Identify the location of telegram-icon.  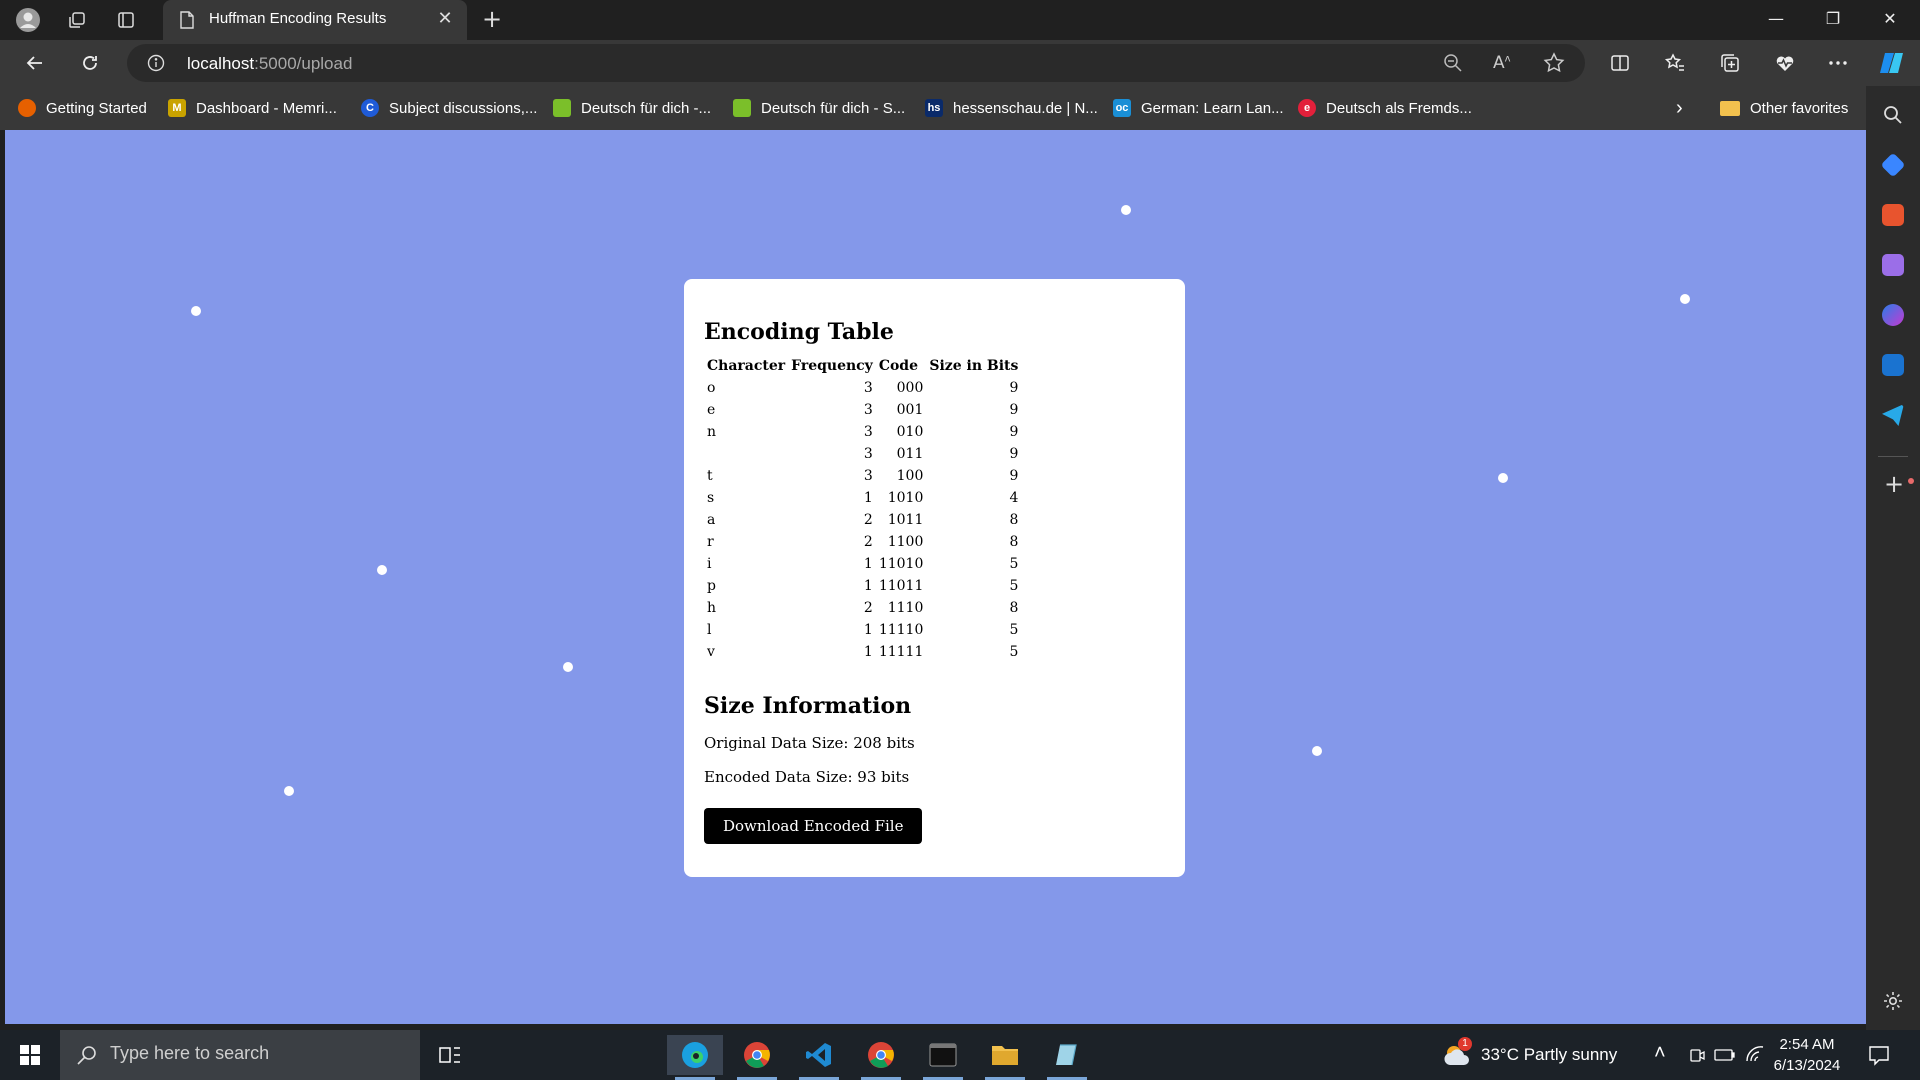
(1893, 415).